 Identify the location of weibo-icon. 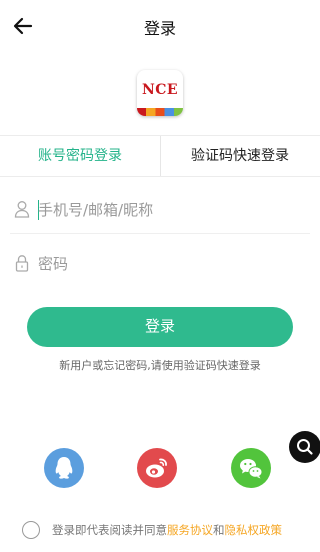
(157, 468).